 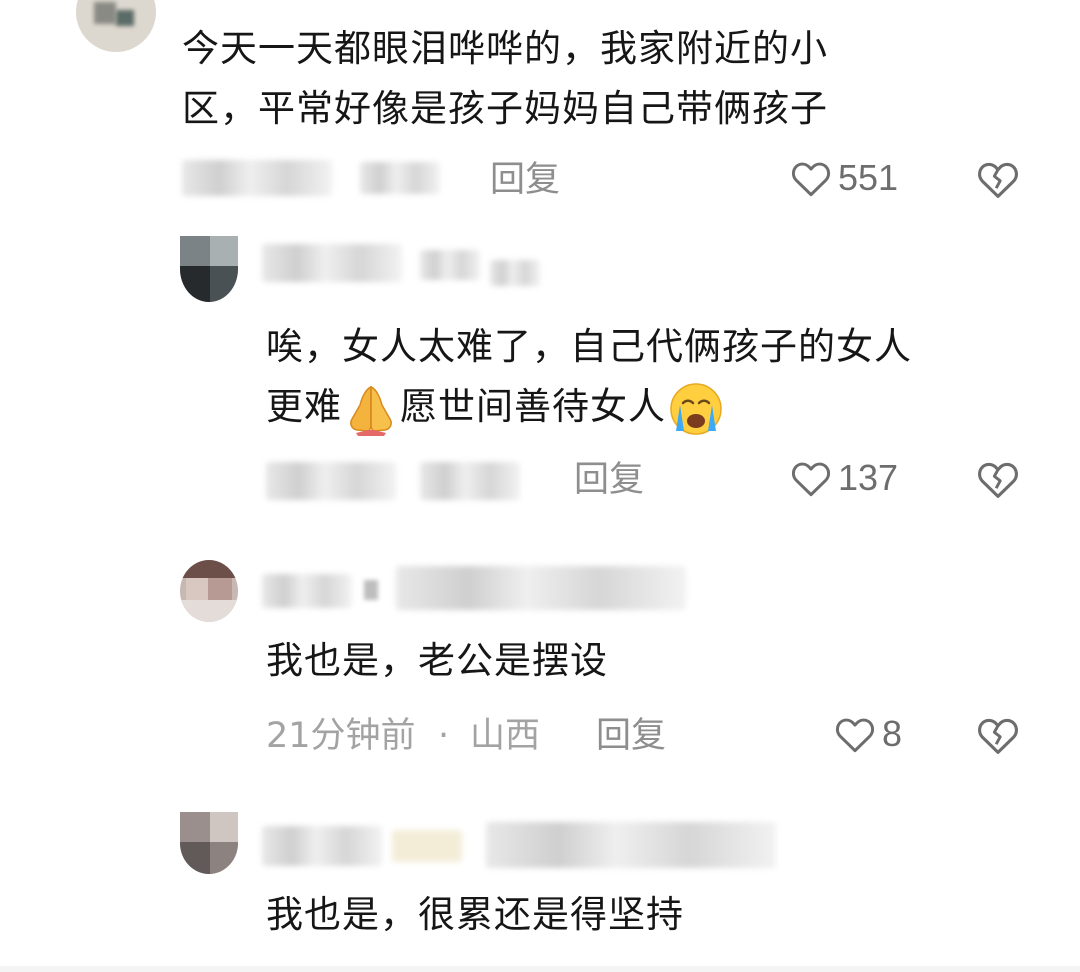 What do you see at coordinates (304, 406) in the screenshot?
I see `comment-text-segment: 更难` at bounding box center [304, 406].